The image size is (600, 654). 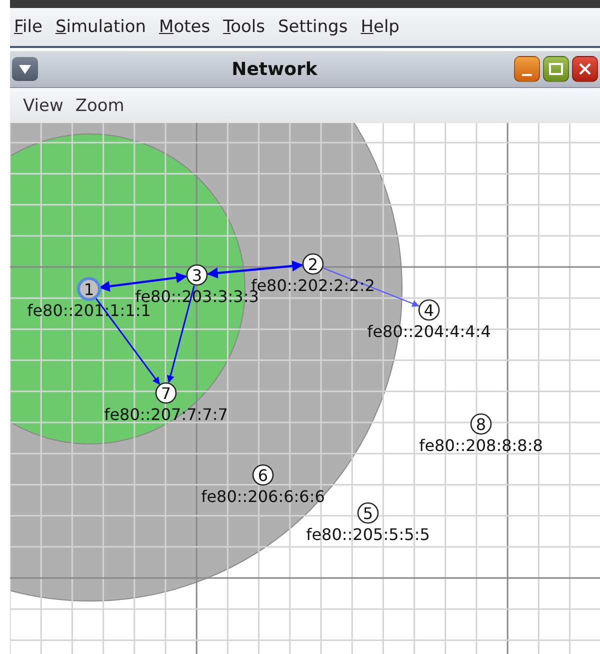 I want to click on mote-node: 2, so click(x=313, y=264).